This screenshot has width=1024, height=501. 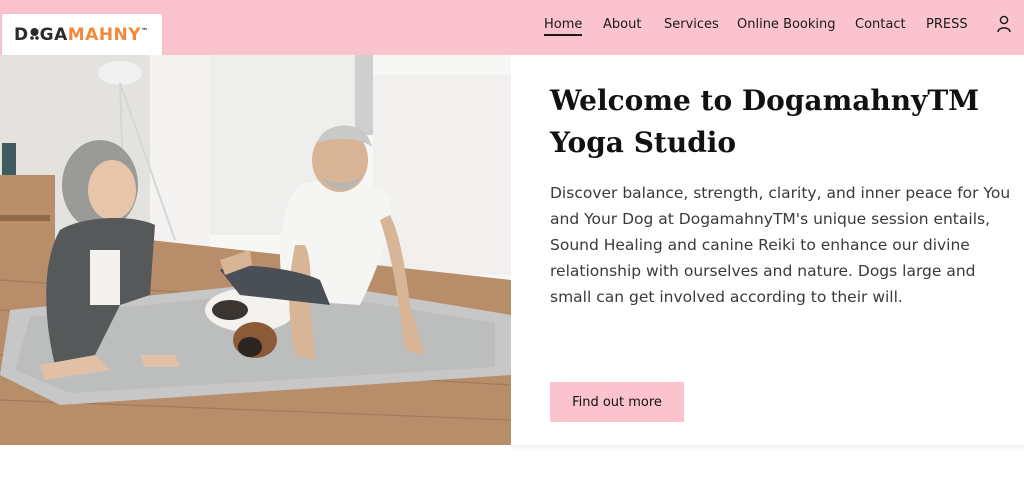 What do you see at coordinates (622, 24) in the screenshot?
I see `nav-about: About` at bounding box center [622, 24].